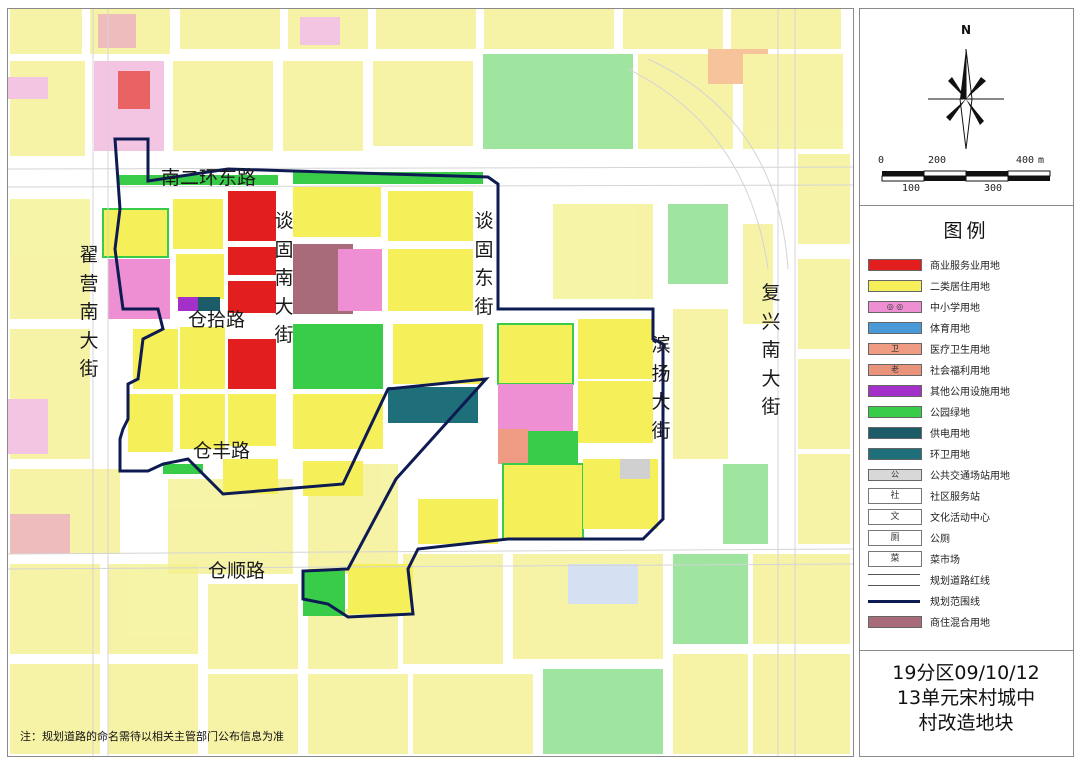  What do you see at coordinates (960, 287) in the screenshot?
I see `legend-label: 二类居住用地` at bounding box center [960, 287].